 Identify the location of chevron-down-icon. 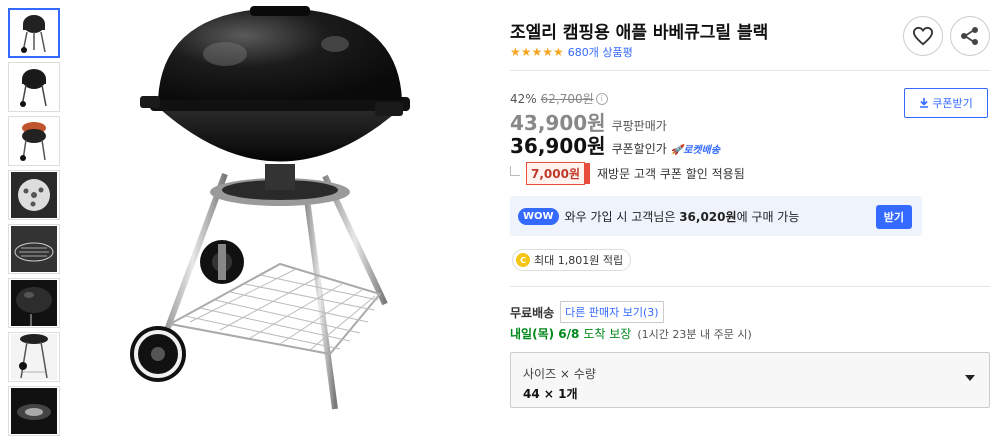
(970, 378).